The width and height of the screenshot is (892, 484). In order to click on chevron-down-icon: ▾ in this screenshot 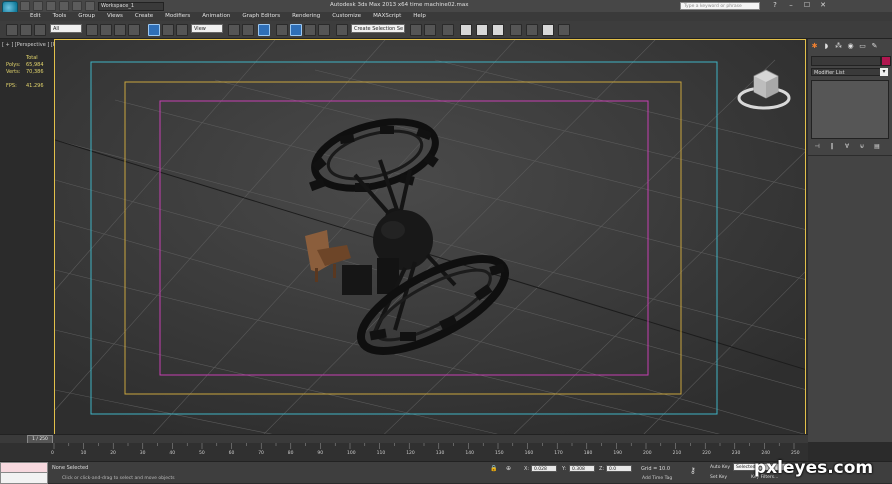, I will do `click(884, 72)`.